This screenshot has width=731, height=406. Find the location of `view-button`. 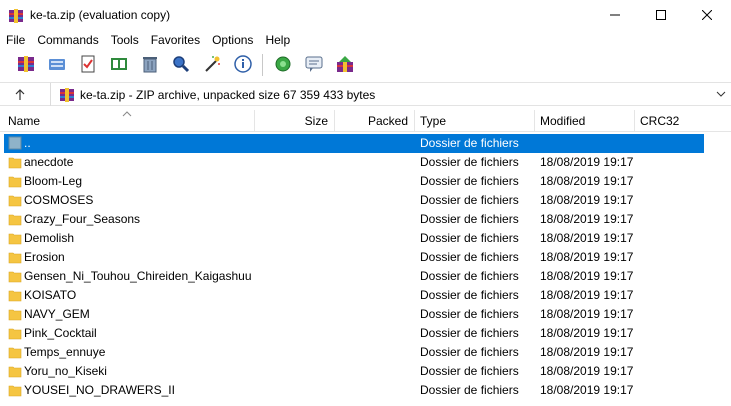

view-button is located at coordinates (119, 64).